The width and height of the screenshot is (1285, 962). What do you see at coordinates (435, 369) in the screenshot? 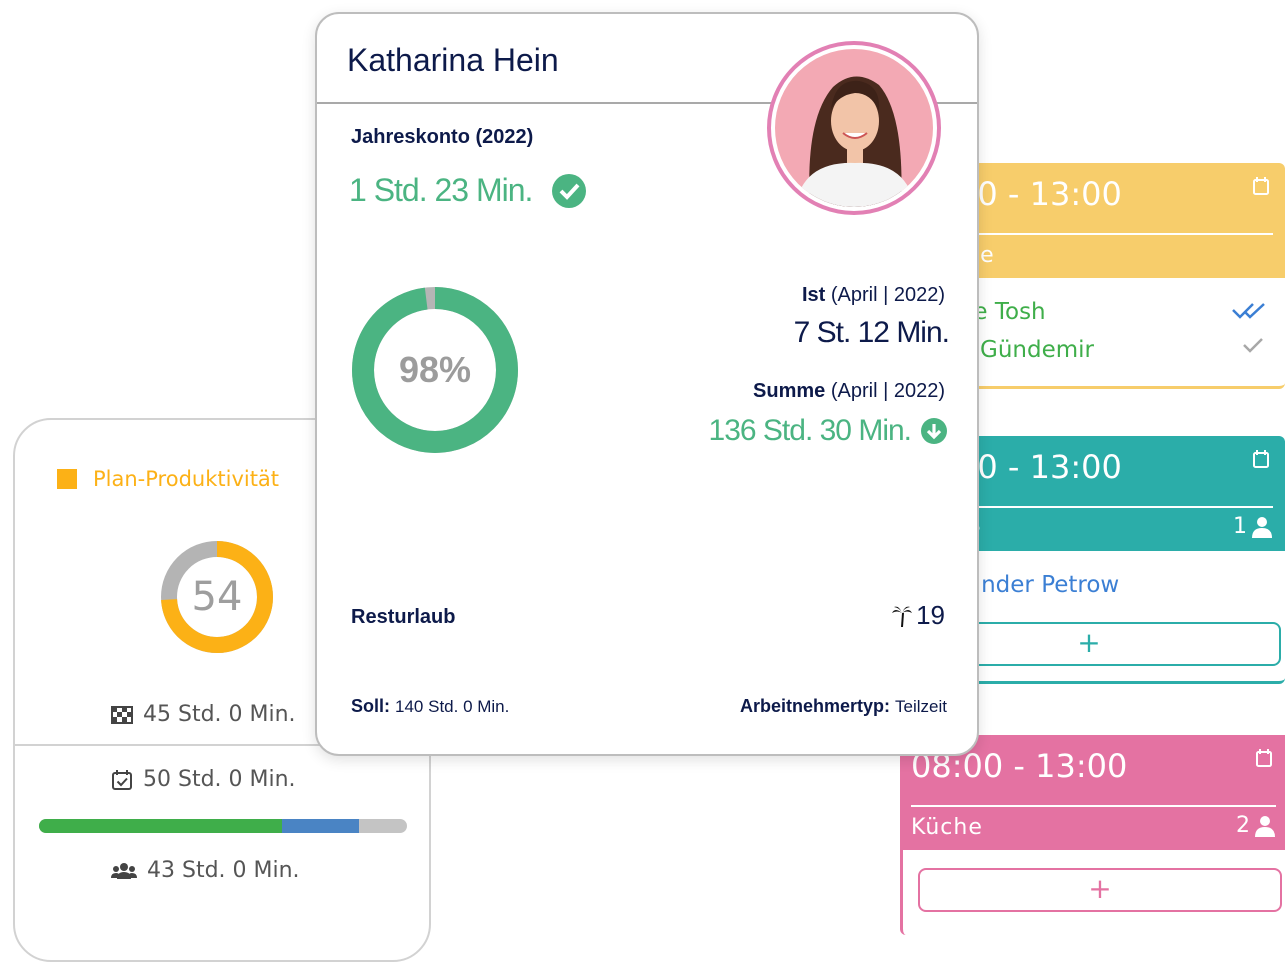
I see `donut-label: 98%` at bounding box center [435, 369].